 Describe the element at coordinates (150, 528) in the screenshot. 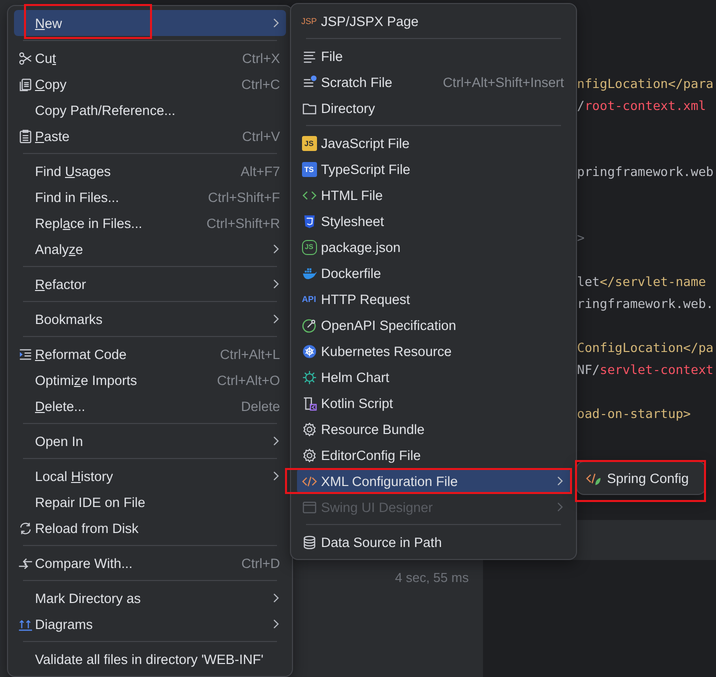

I see `menu-item: Reload from Disk` at that location.